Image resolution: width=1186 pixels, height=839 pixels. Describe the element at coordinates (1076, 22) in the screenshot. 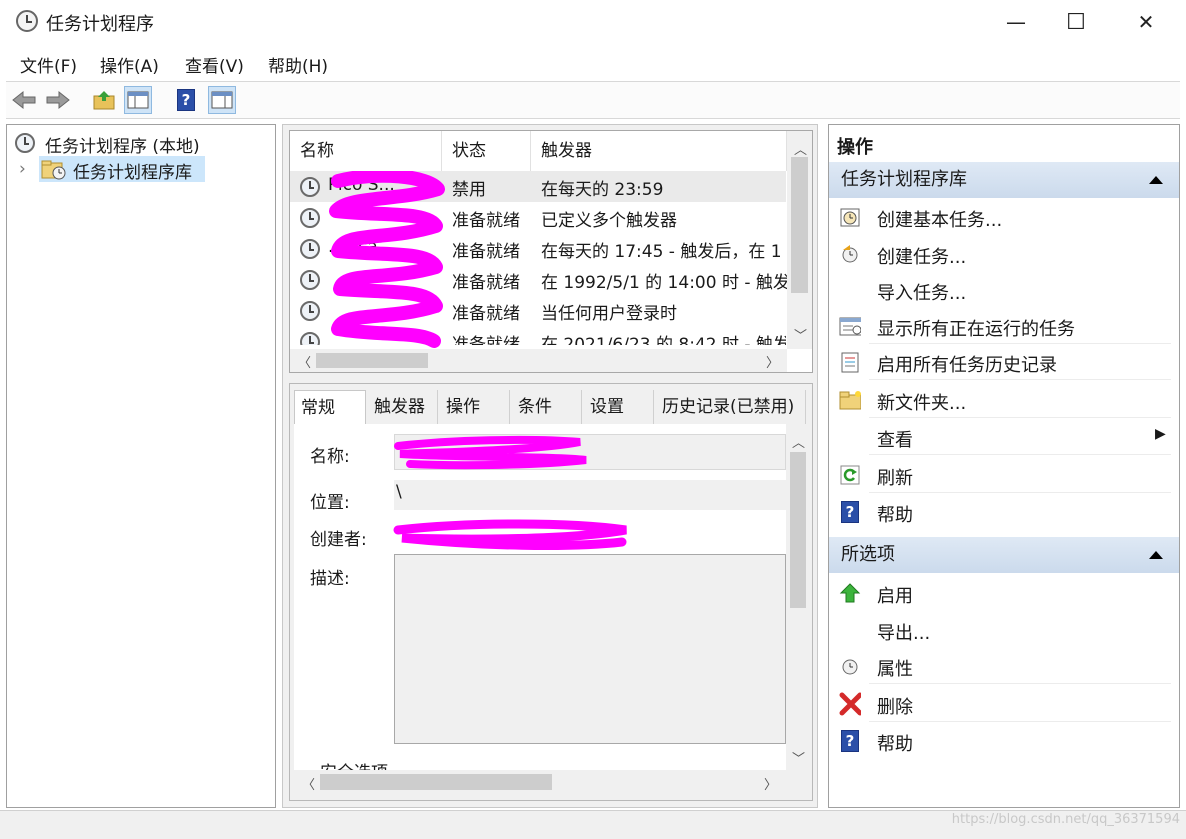

I see `maximize-button: ☐` at that location.